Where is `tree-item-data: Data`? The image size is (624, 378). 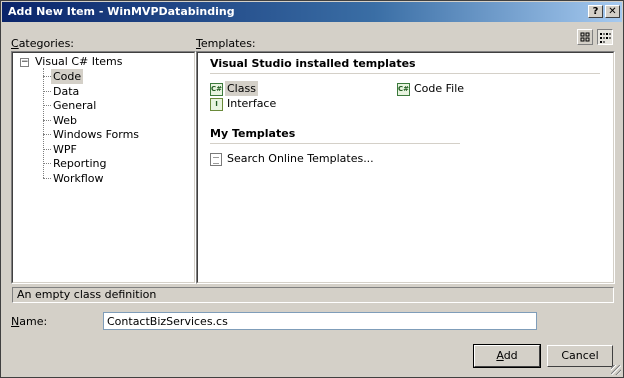 tree-item-data: Data is located at coordinates (66, 91).